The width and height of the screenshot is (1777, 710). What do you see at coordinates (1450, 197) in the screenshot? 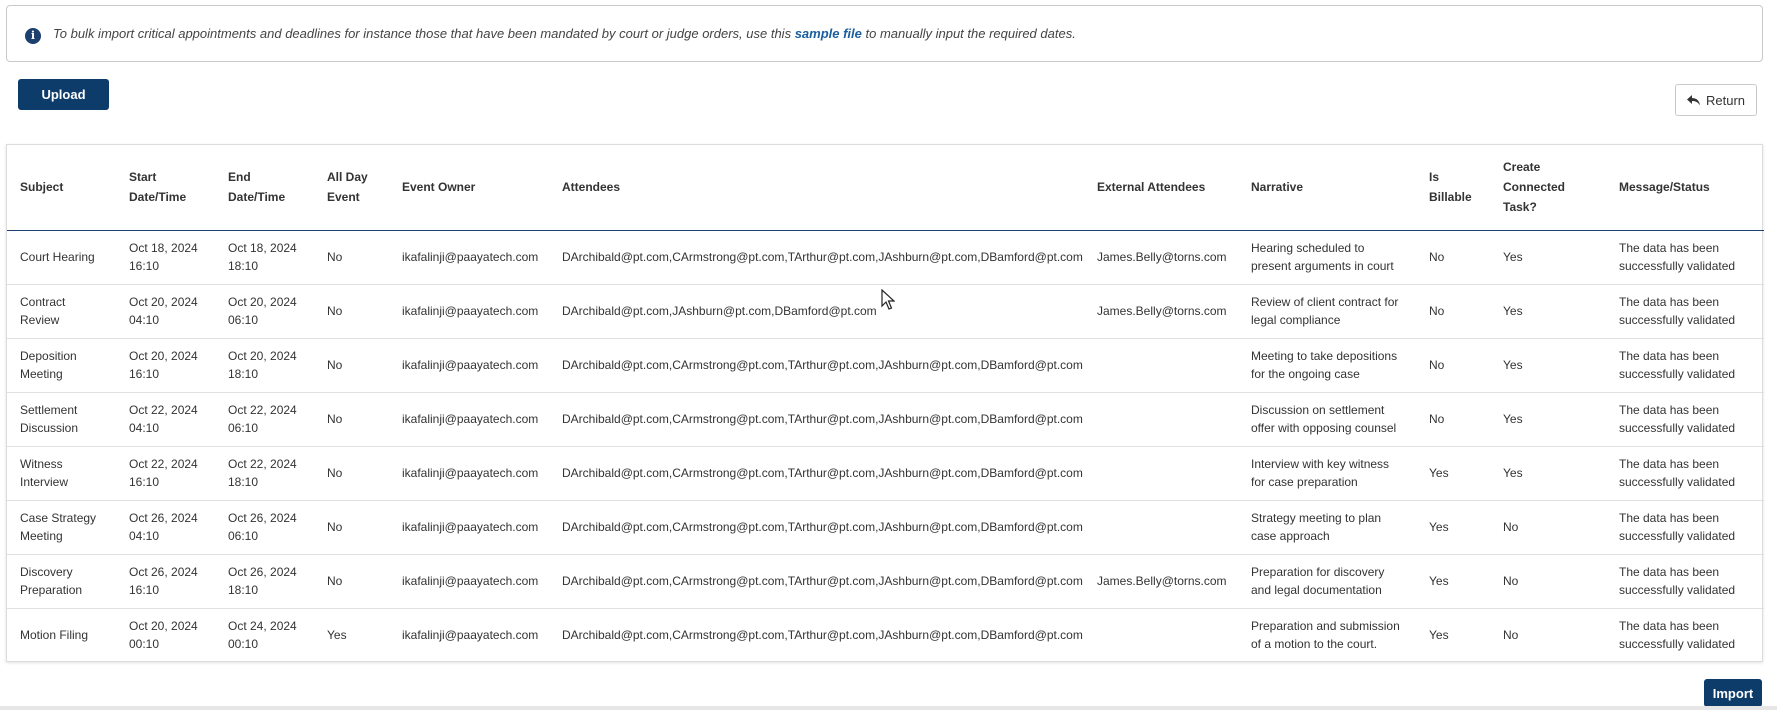
I see `header-is-billable-line: Billable` at bounding box center [1450, 197].